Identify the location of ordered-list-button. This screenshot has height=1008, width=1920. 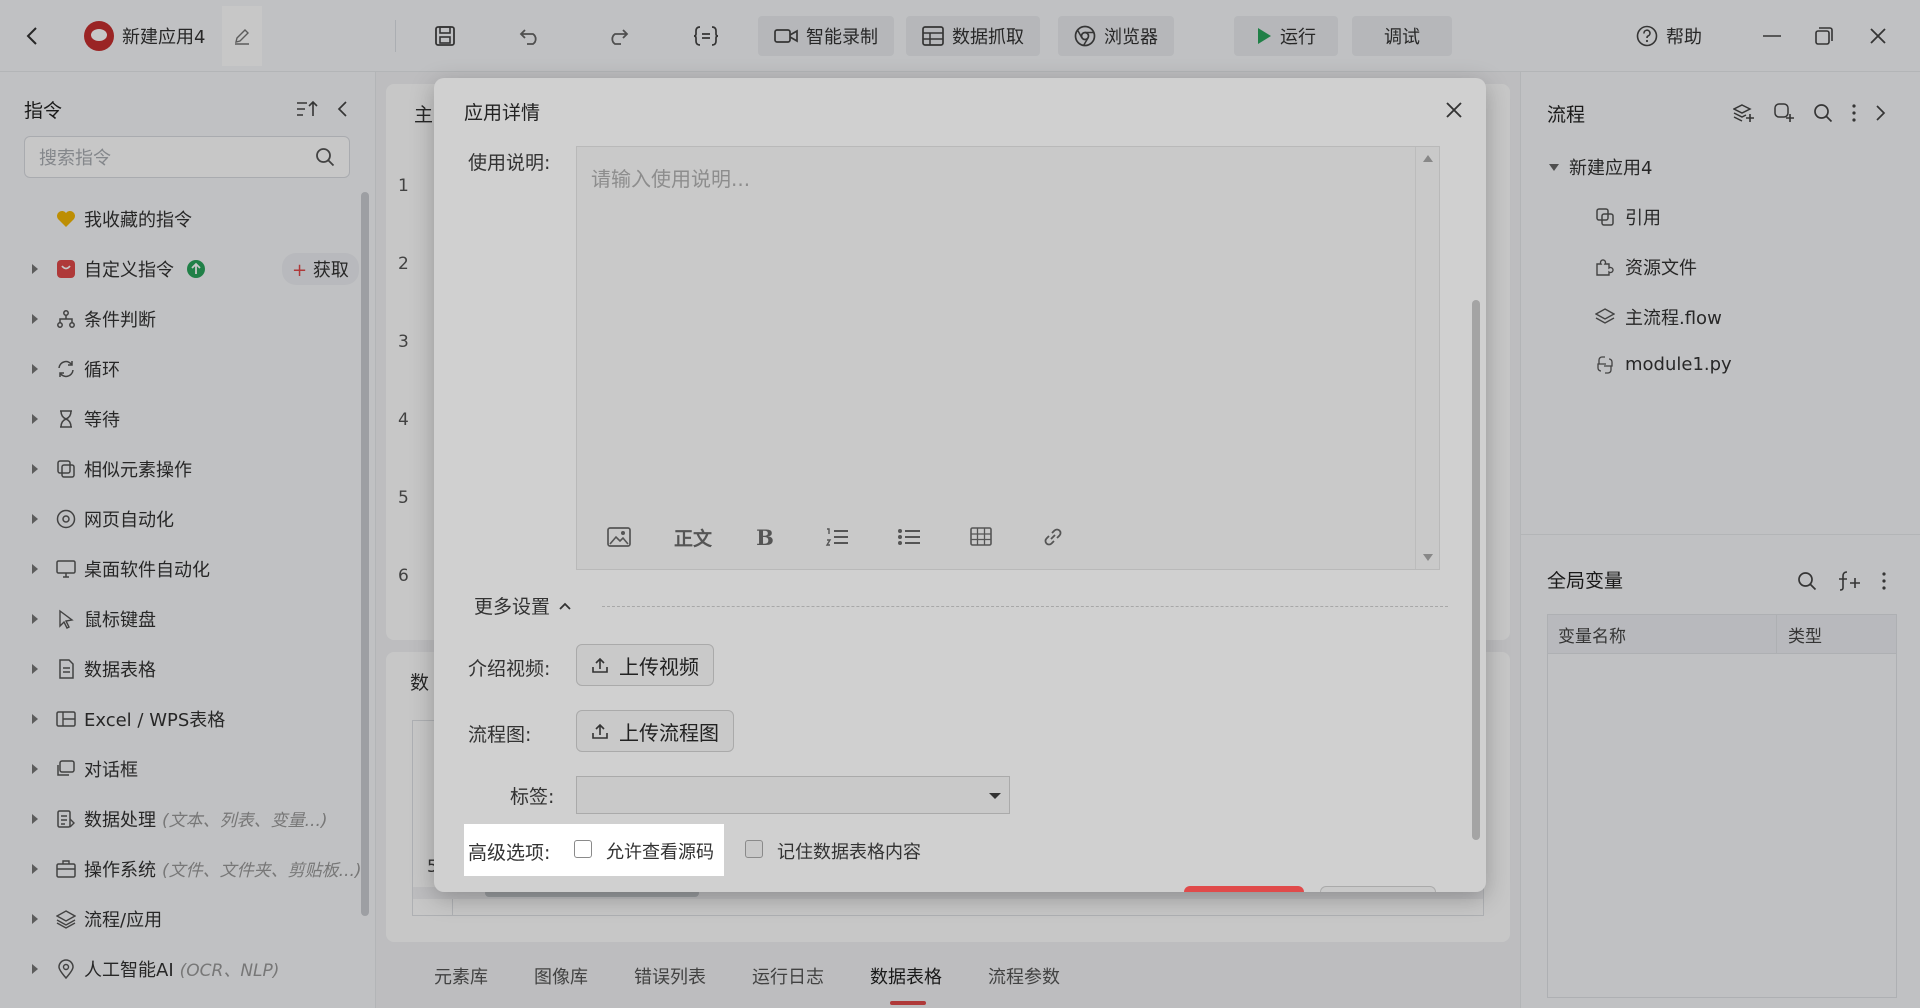
(837, 537).